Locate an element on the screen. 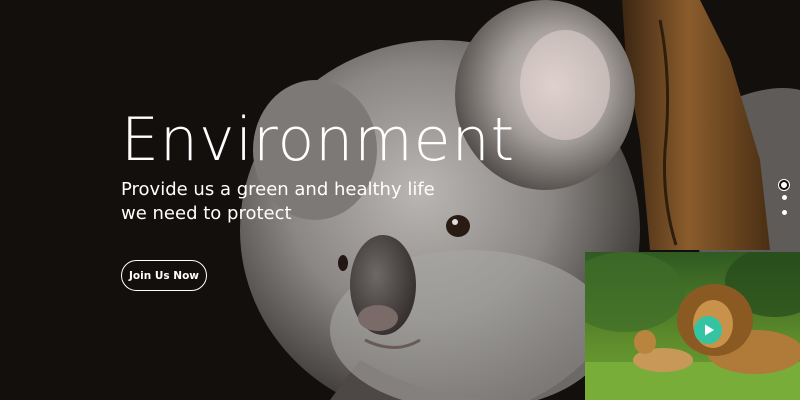  hero-subtitle-line-2: we need to protect is located at coordinates (206, 213).